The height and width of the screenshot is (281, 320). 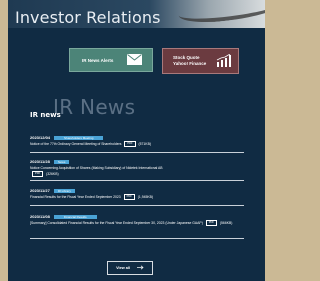 What do you see at coordinates (137, 190) in the screenshot?
I see `news-meta: 2023/11/27 IR Library` at bounding box center [137, 190].